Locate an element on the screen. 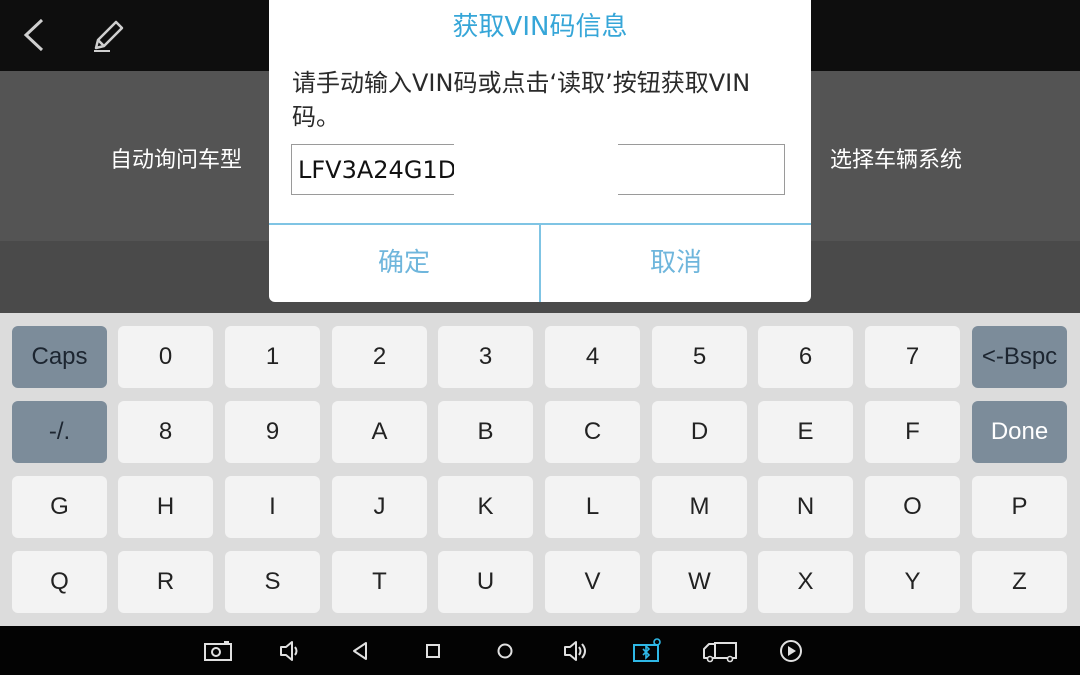 The height and width of the screenshot is (675, 1080). key-t: T is located at coordinates (379, 582).